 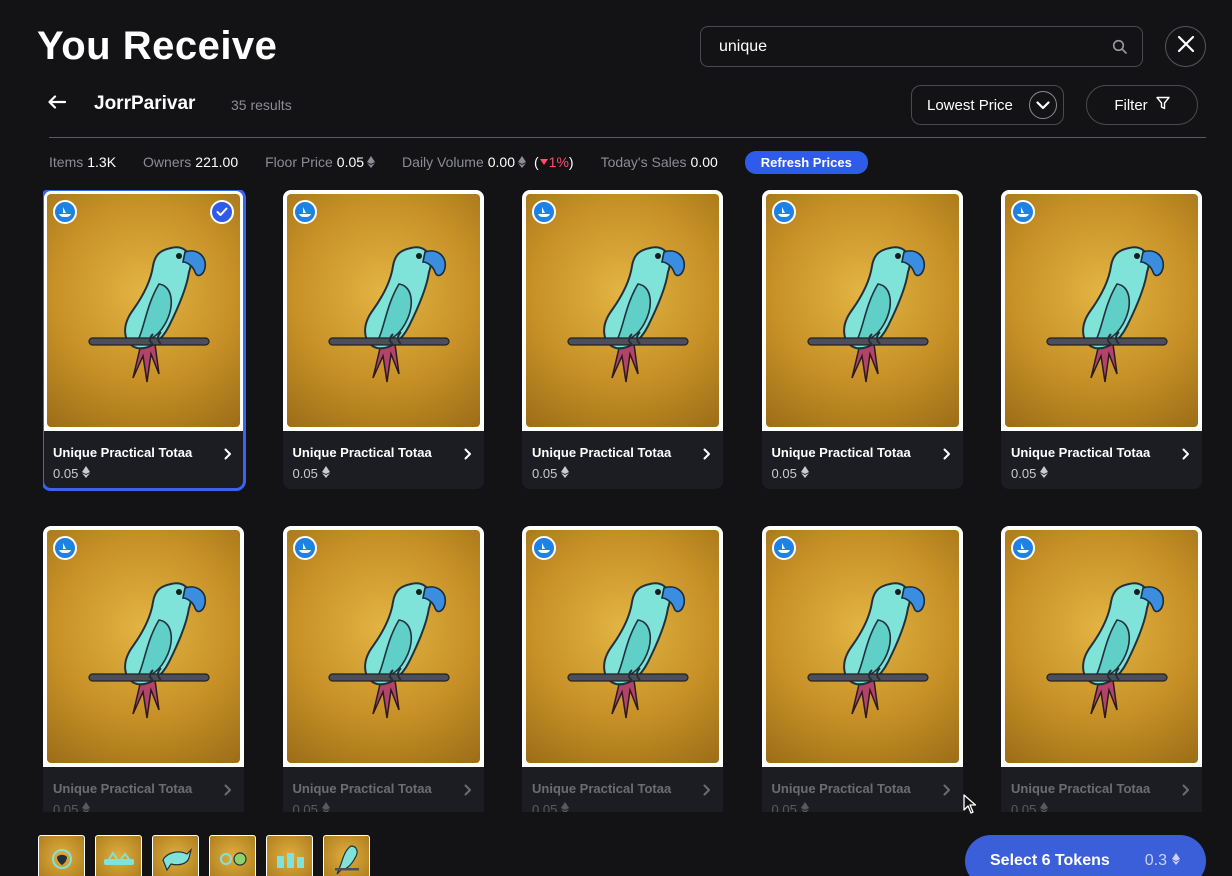 What do you see at coordinates (488, 162) in the screenshot?
I see `stat-daily-volume: Daily Volume 0.00 ( 1% )` at bounding box center [488, 162].